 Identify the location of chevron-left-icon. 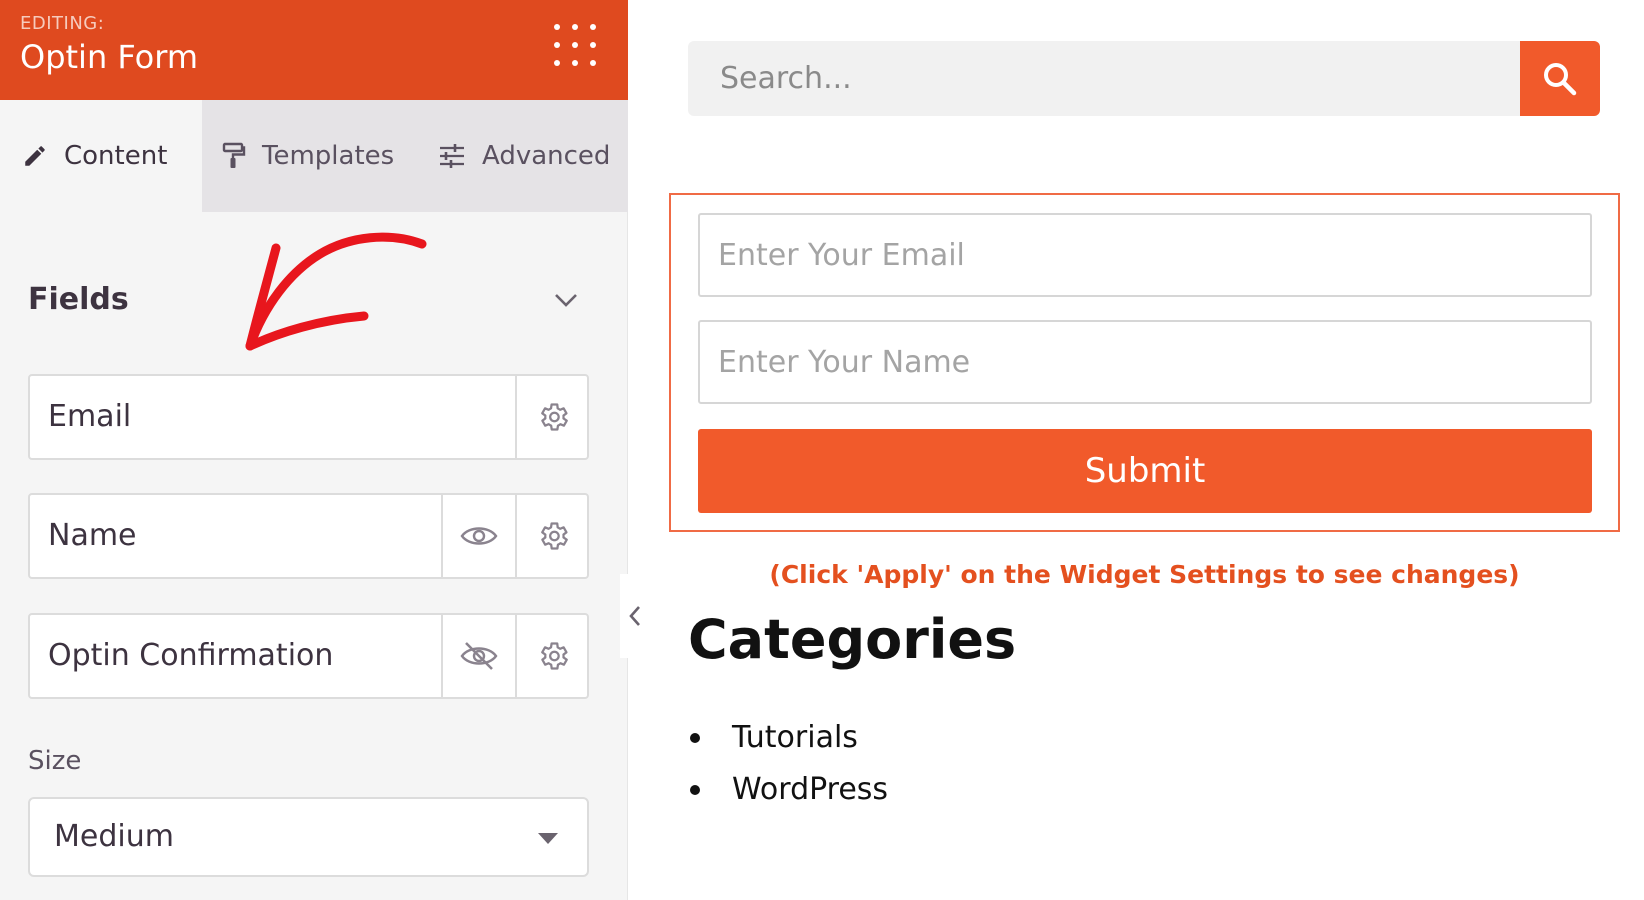
(634, 616).